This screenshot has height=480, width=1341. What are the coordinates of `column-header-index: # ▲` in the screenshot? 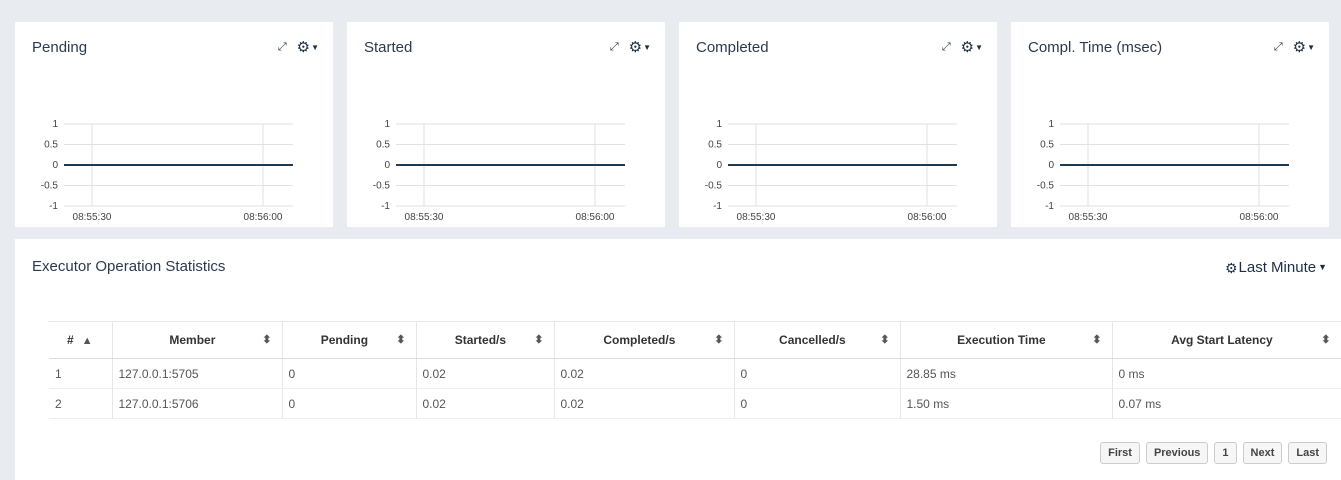 It's located at (81, 340).